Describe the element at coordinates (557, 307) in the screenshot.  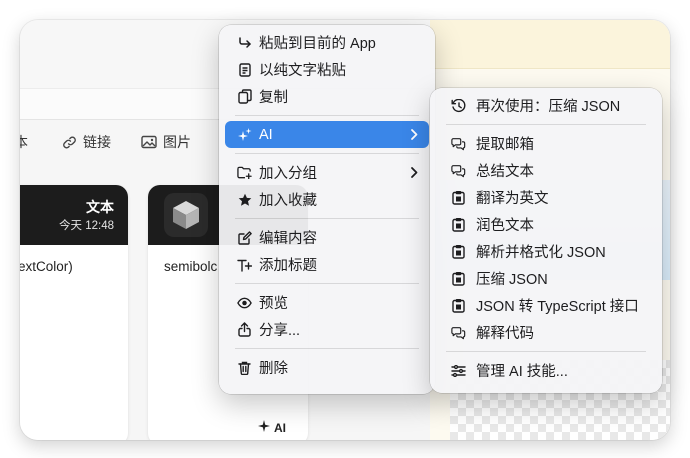
I see `menu-item-label: JSON 转 TypeScript 接口` at that location.